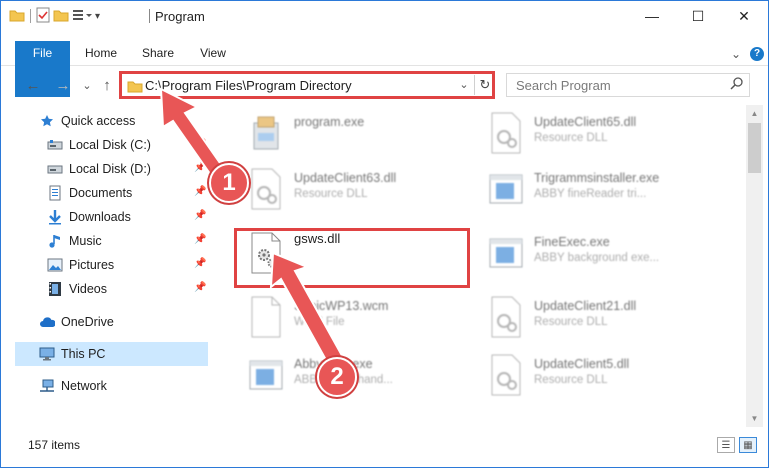 The width and height of the screenshot is (769, 469). I want to click on step-1-marker: 1, so click(229, 183).